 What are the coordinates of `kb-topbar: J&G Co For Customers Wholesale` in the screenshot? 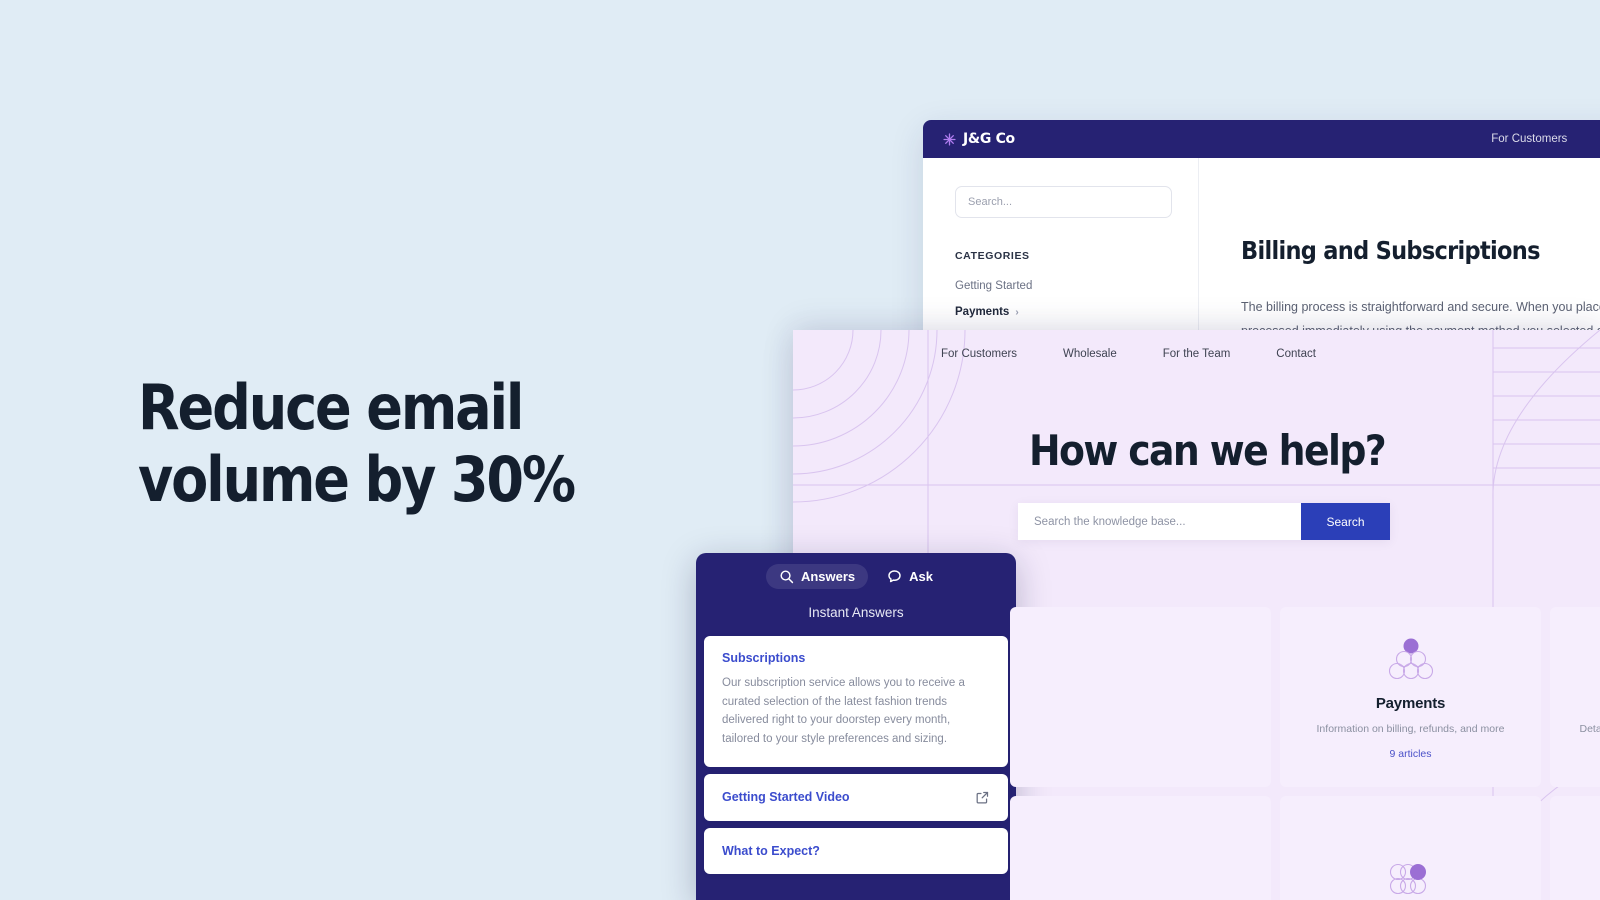 It's located at (1261, 139).